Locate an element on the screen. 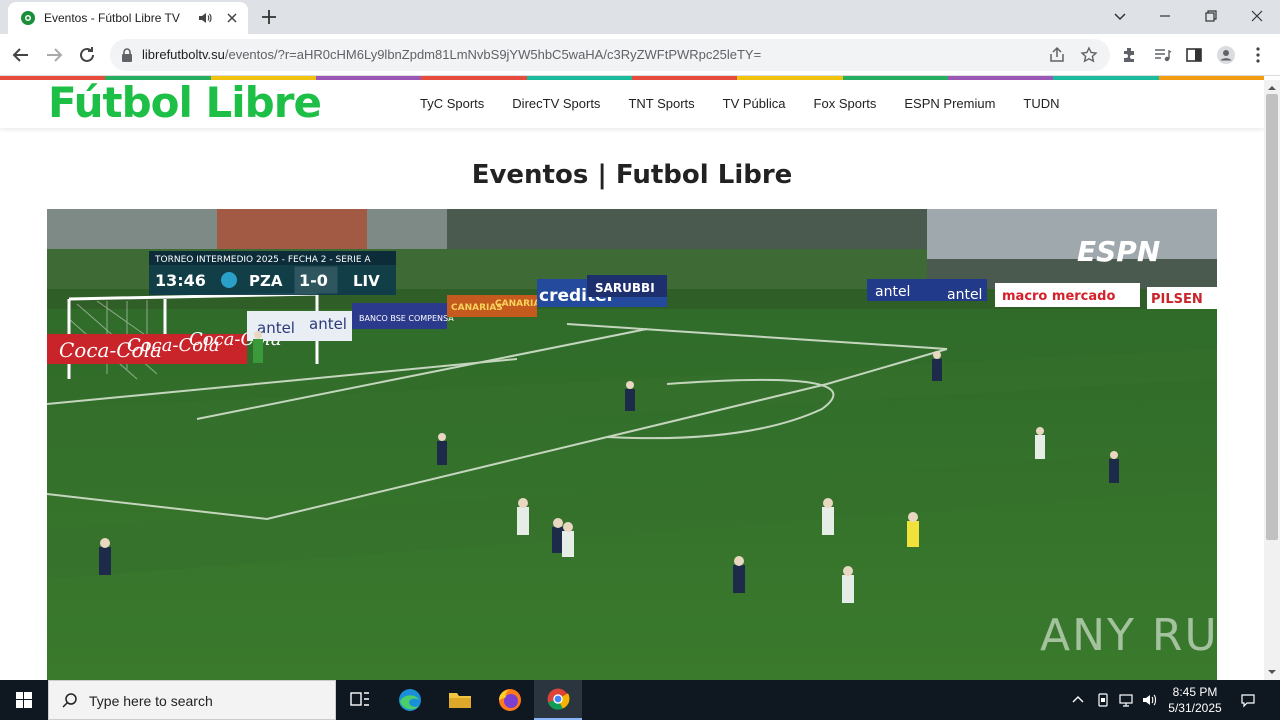  nav-link-tyc-sports: TyC Sports is located at coordinates (452, 103).